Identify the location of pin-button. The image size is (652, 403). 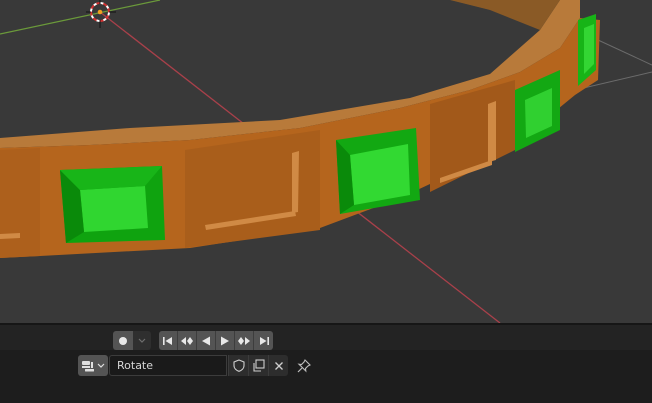
(304, 365).